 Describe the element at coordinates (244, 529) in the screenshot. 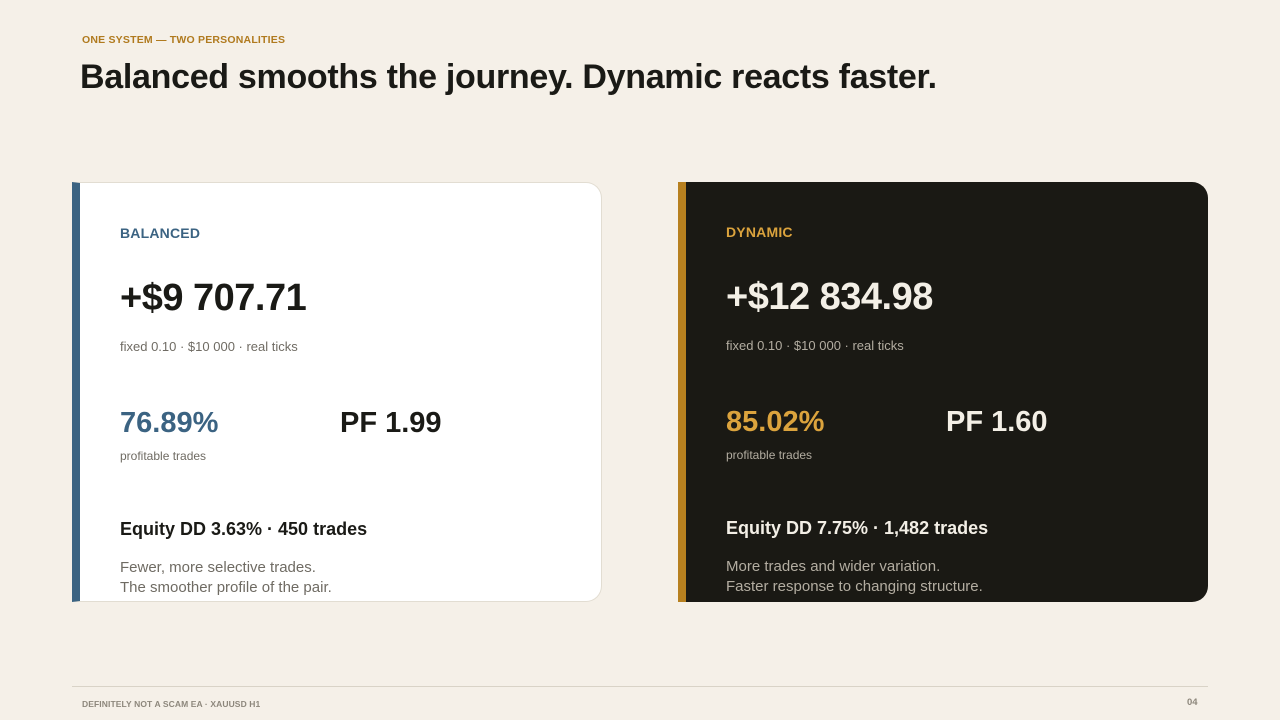

I see `equity-summary: Equity DD 3.63% · 450 trades` at that location.